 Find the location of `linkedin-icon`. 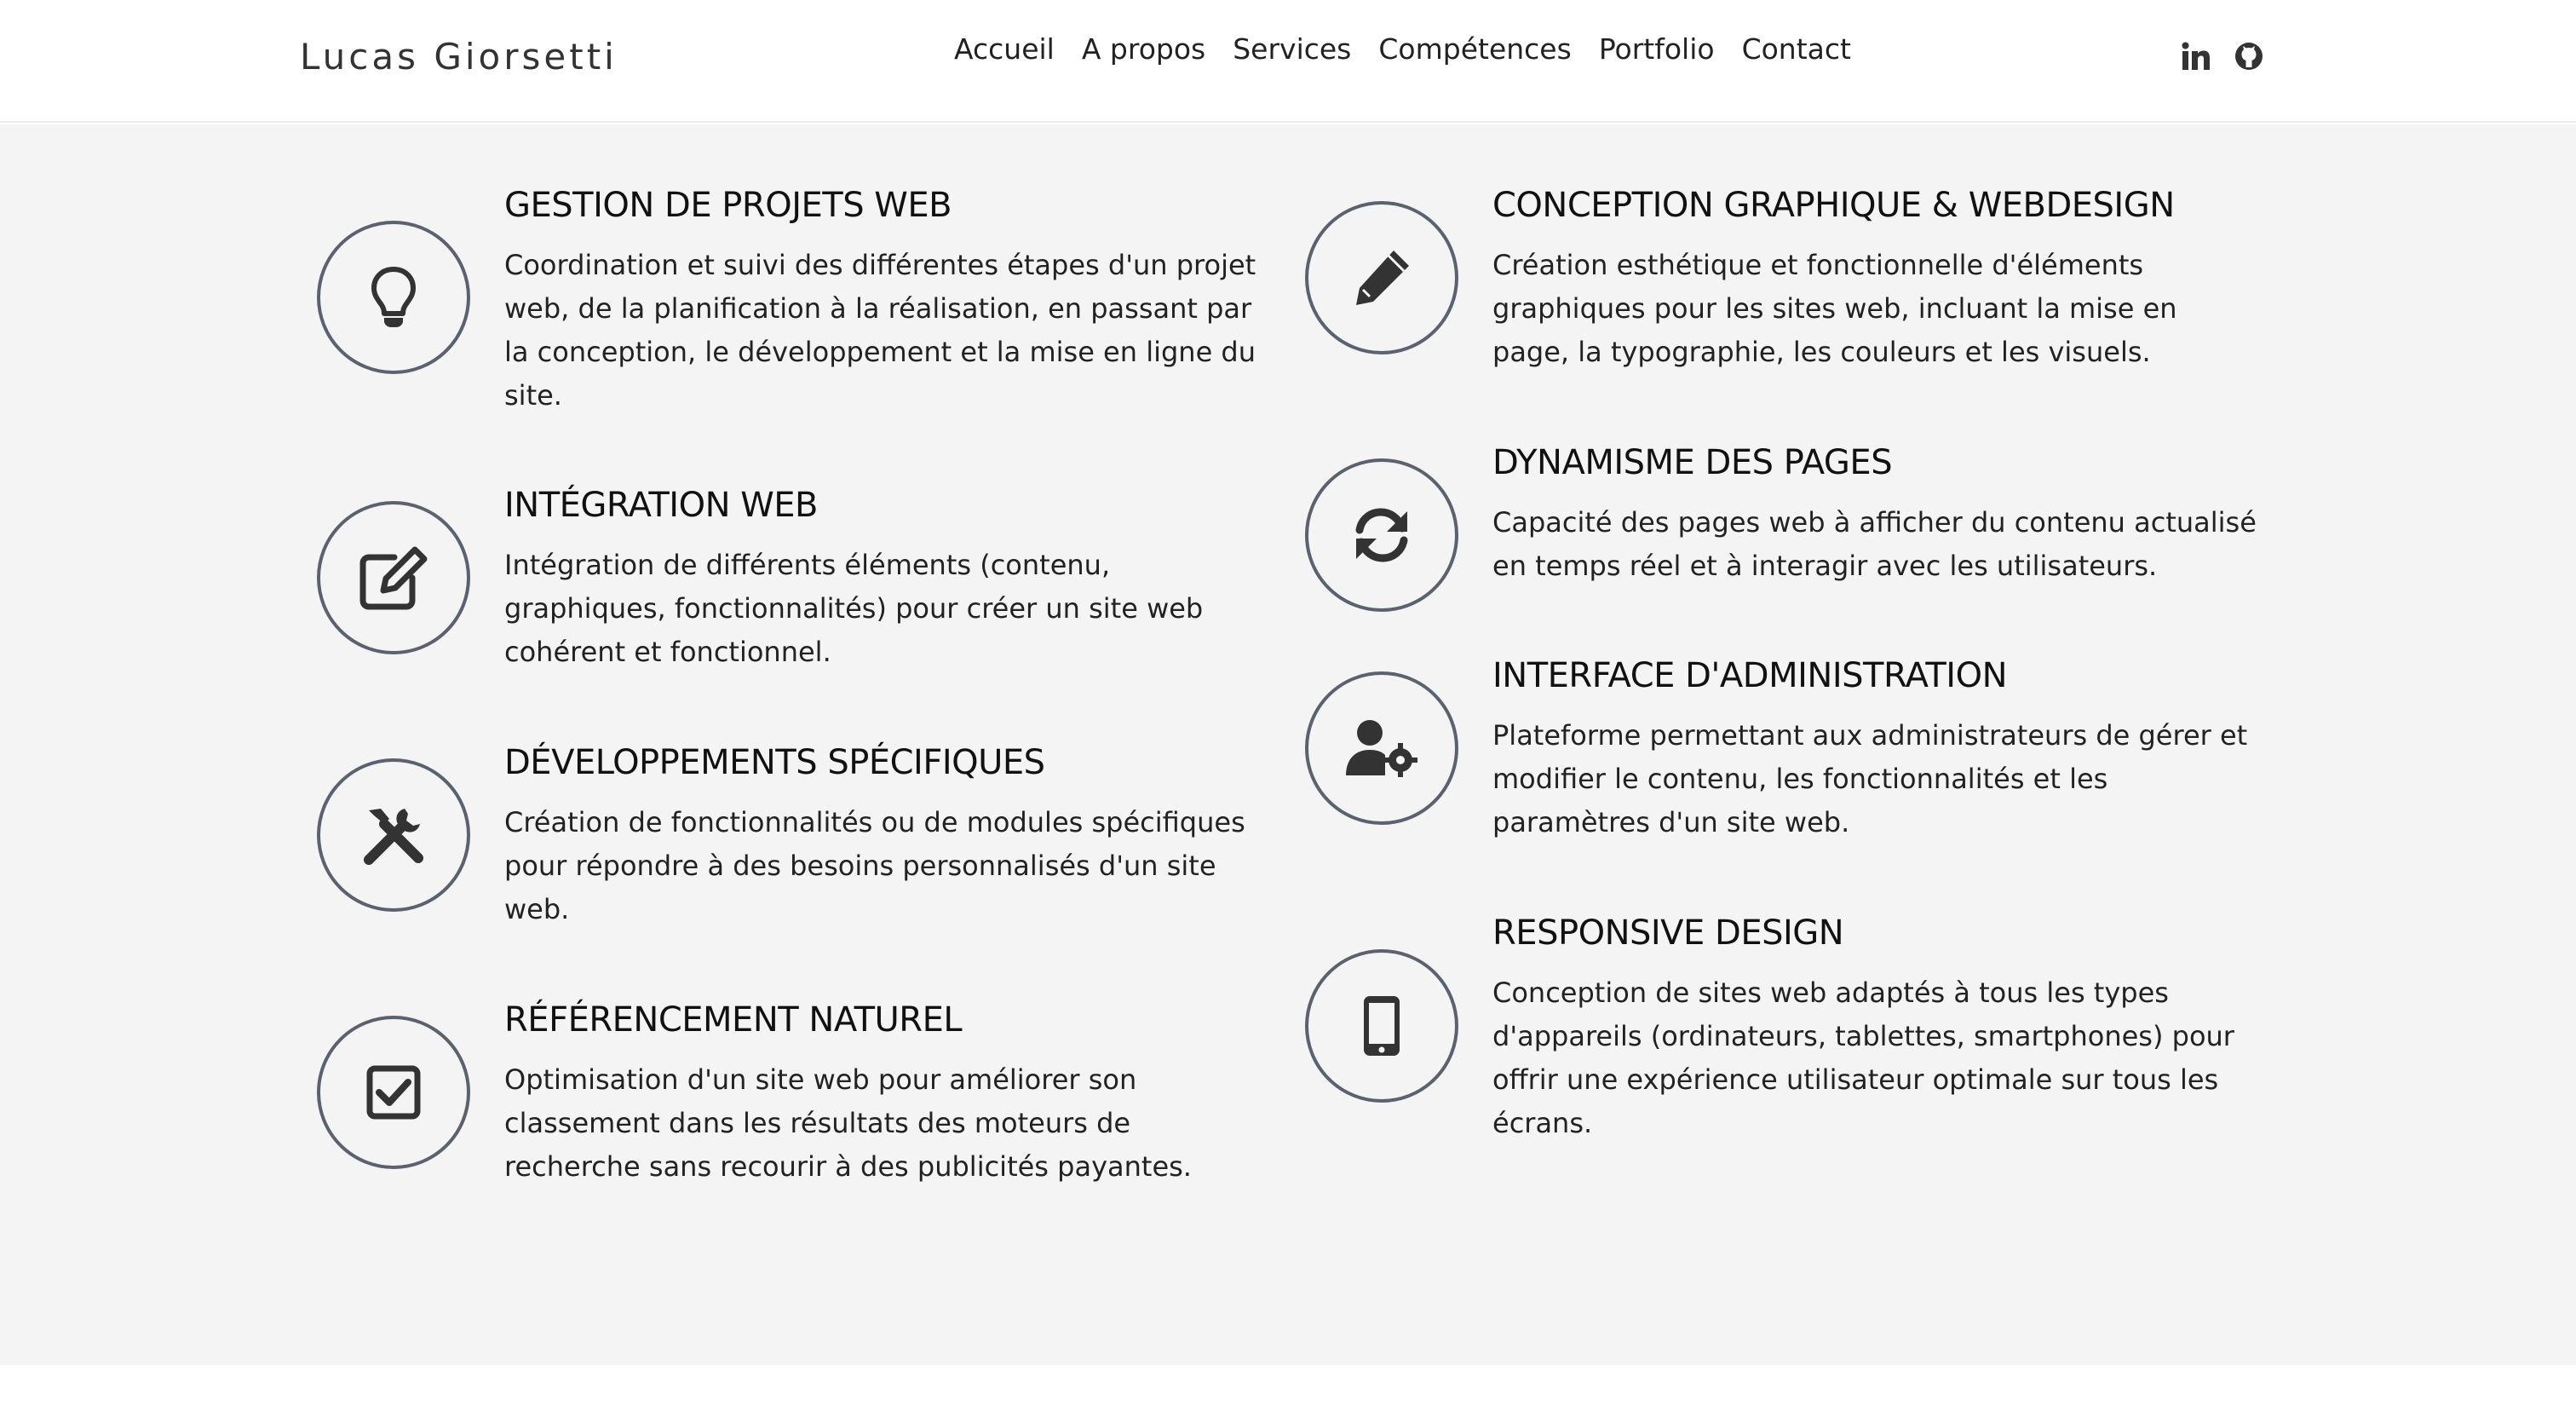

linkedin-icon is located at coordinates (2196, 56).